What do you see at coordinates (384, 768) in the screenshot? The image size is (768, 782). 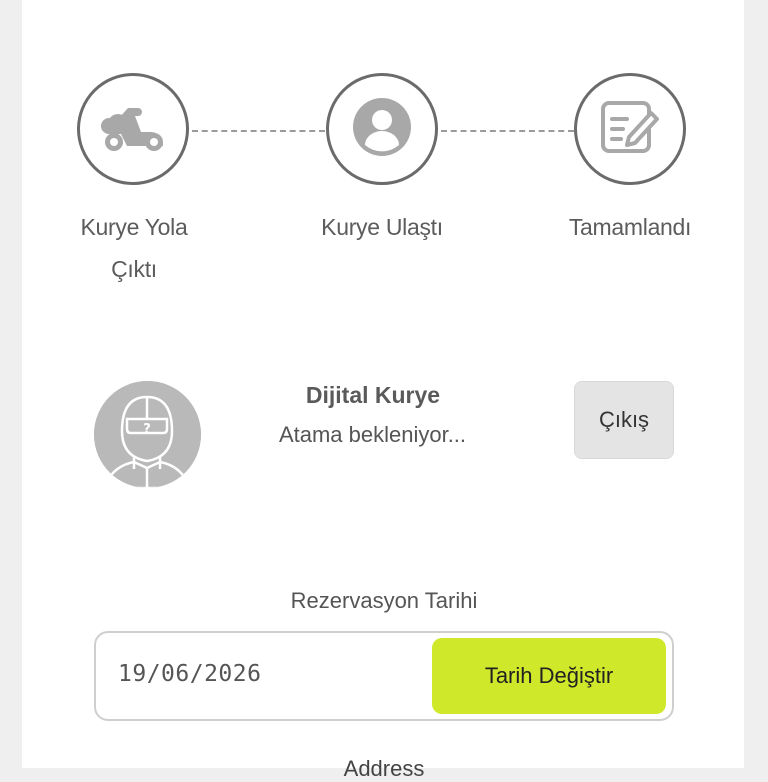 I see `address-label: Address` at bounding box center [384, 768].